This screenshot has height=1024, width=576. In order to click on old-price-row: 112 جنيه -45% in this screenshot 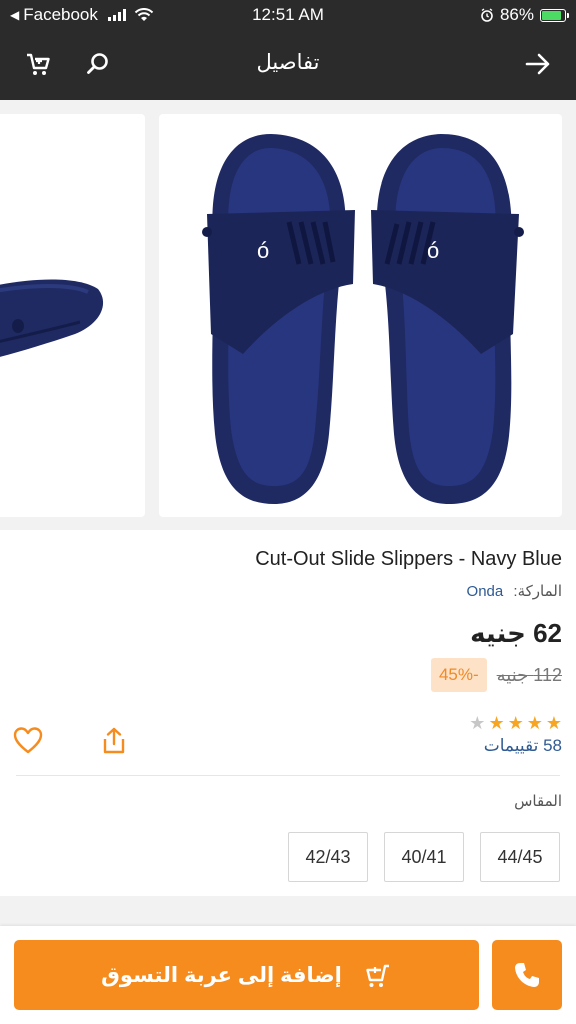, I will do `click(496, 675)`.